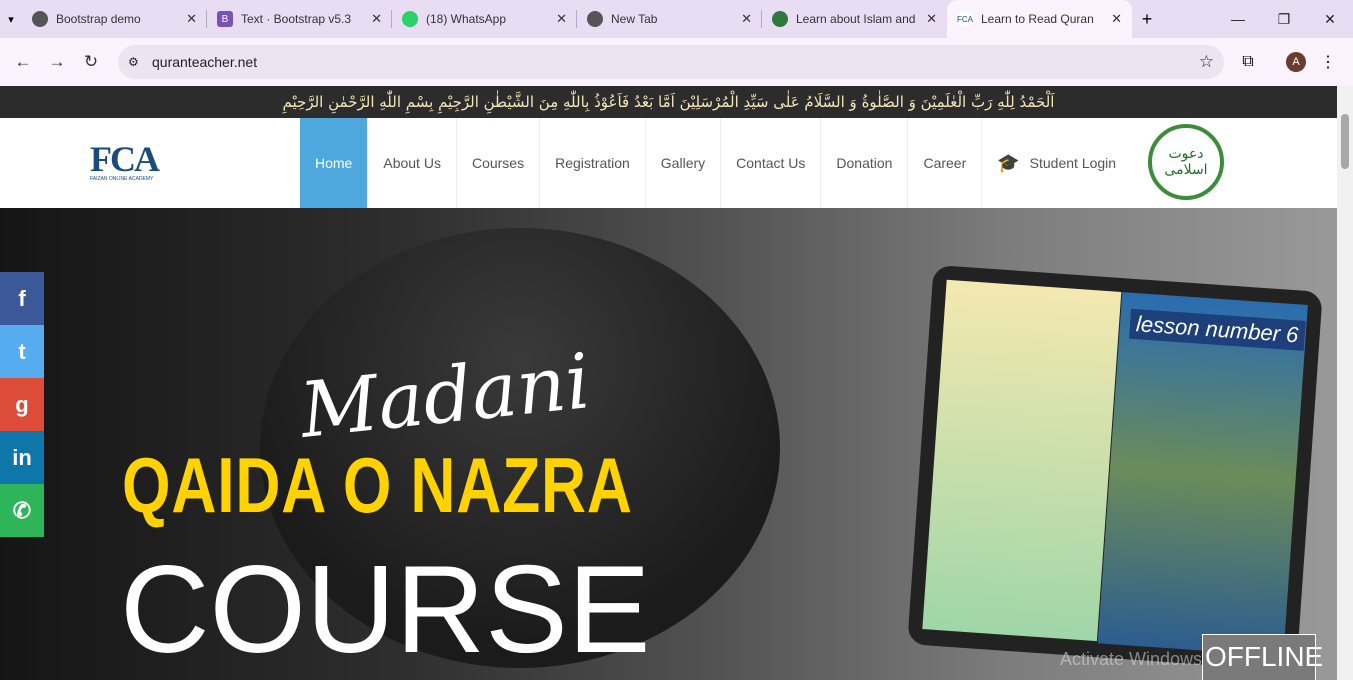 This screenshot has width=1353, height=680. I want to click on chat-offline-button: OFFLINE, so click(1262, 657).